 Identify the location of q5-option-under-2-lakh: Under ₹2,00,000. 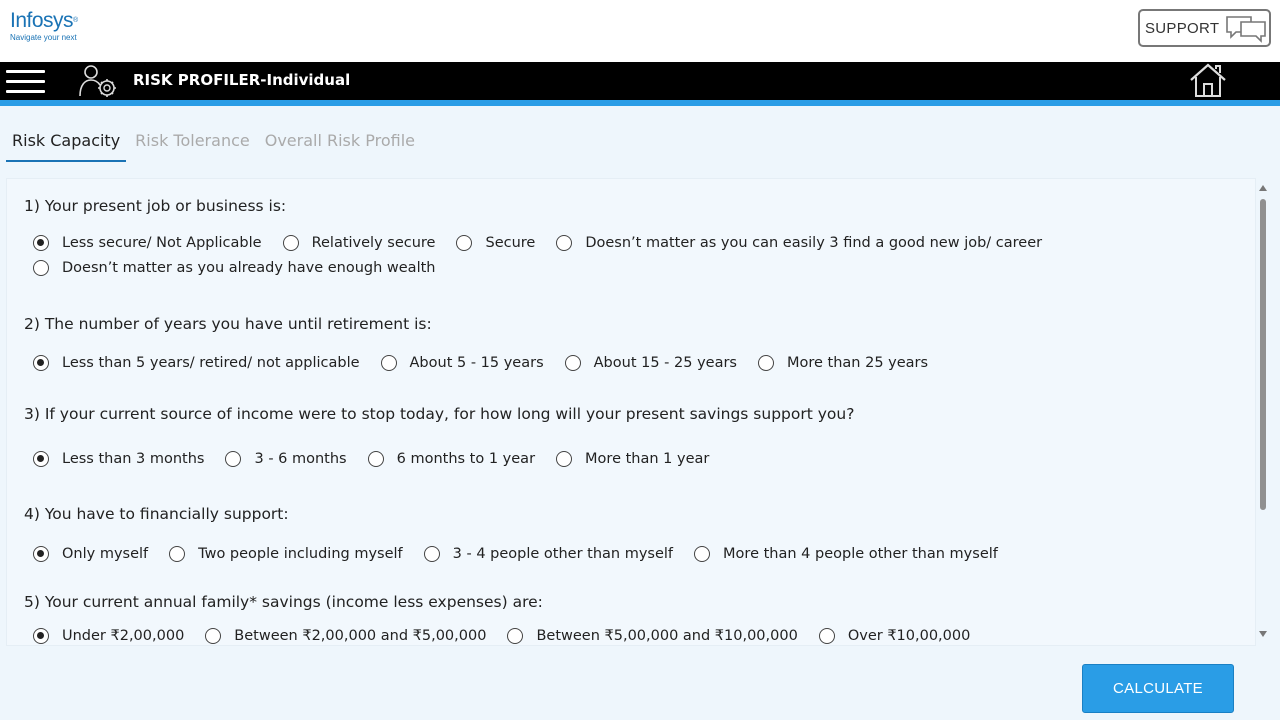
(108, 636).